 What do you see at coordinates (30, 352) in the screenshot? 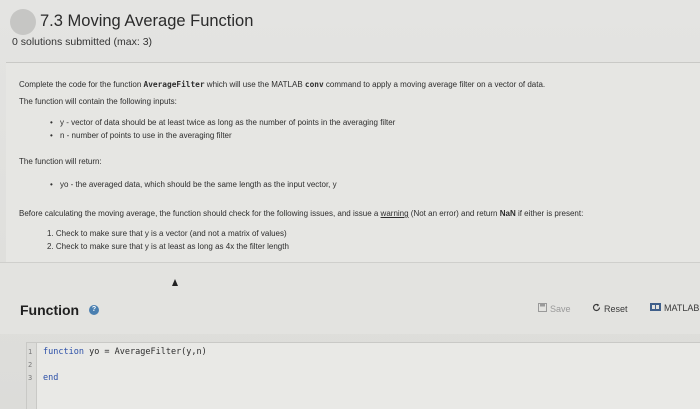
I see `line-number: 1` at bounding box center [30, 352].